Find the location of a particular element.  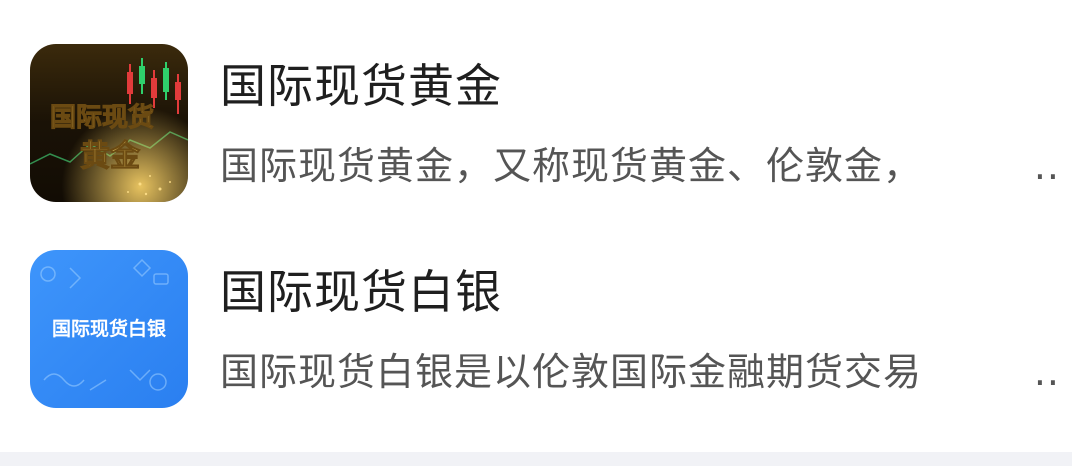

item-description: 国际现货黄金，又称现货黄金、伦敦金， .. is located at coordinates (640, 166).